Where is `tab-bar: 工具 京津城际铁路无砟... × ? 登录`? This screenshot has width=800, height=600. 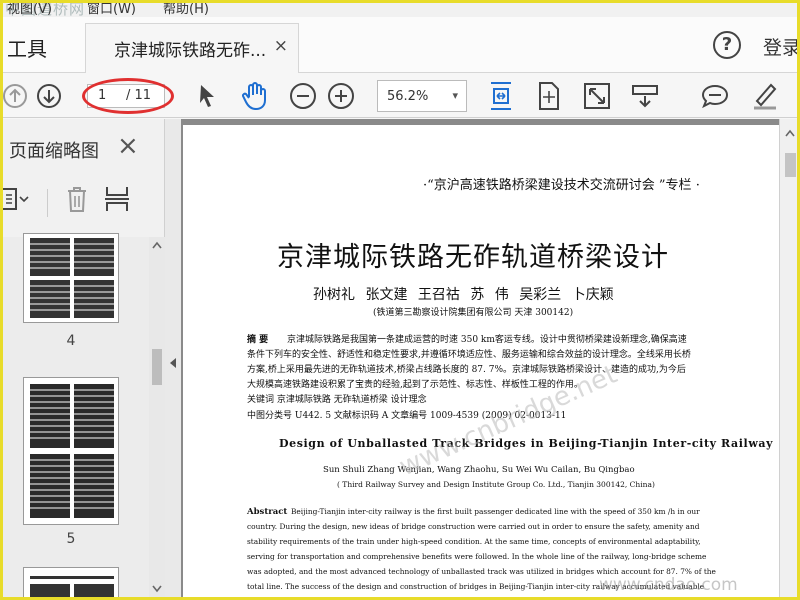 tab-bar: 工具 京津城际铁路无砟... × ? 登录 is located at coordinates (400, 45).